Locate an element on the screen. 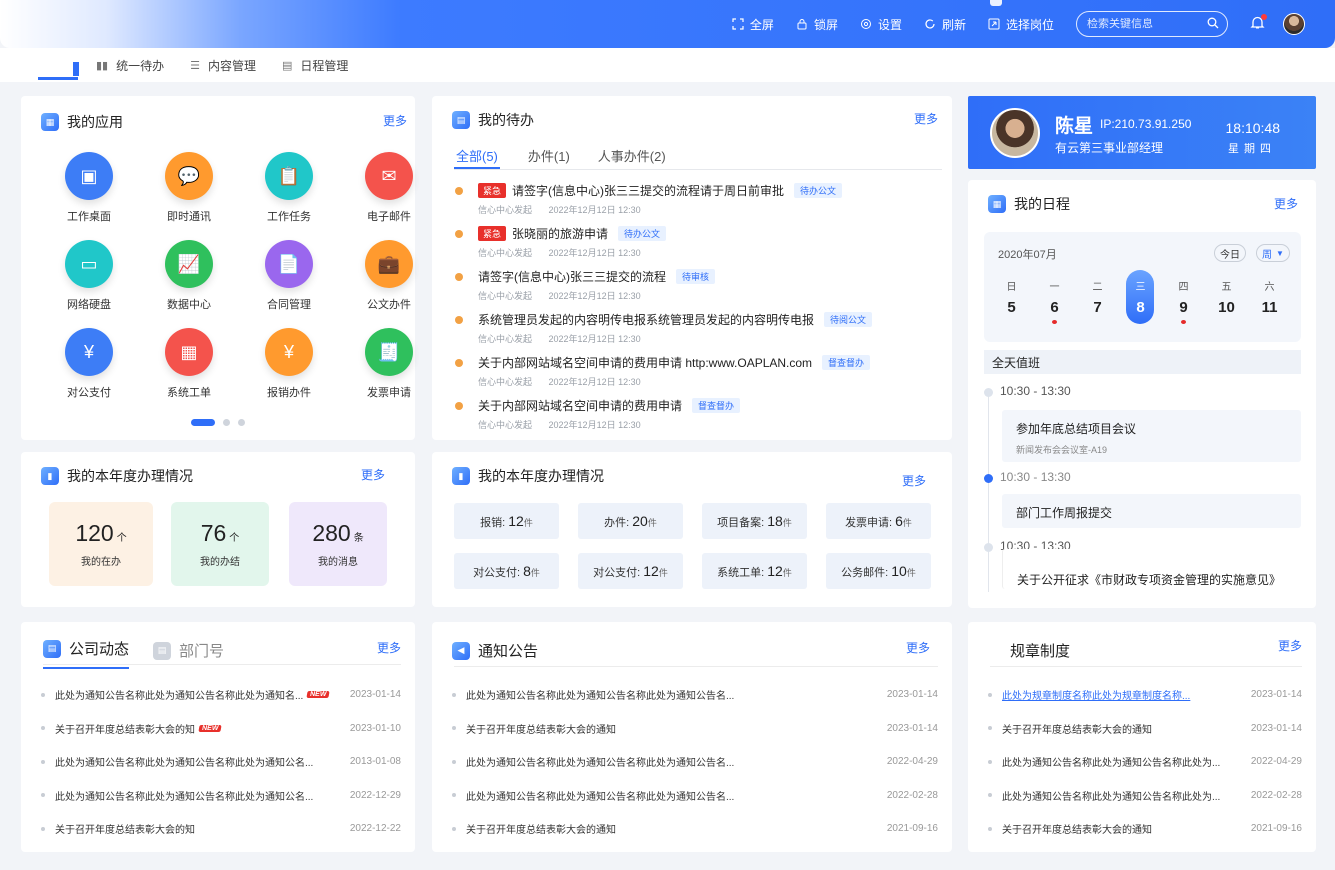 This screenshot has width=1335, height=870. app-item: 🧾 发票申请 is located at coordinates (389, 364).